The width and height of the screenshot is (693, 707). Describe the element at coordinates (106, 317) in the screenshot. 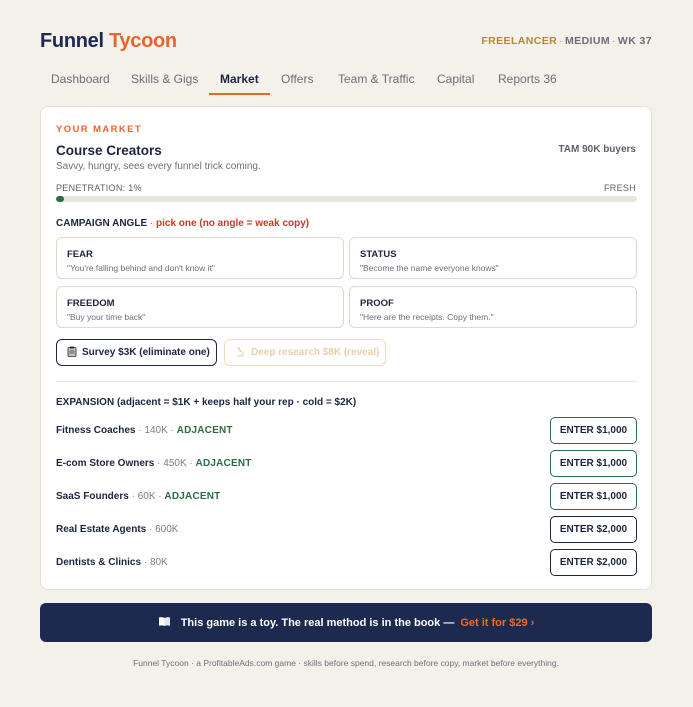

I see `angle-quote: "Buy your time back"` at that location.